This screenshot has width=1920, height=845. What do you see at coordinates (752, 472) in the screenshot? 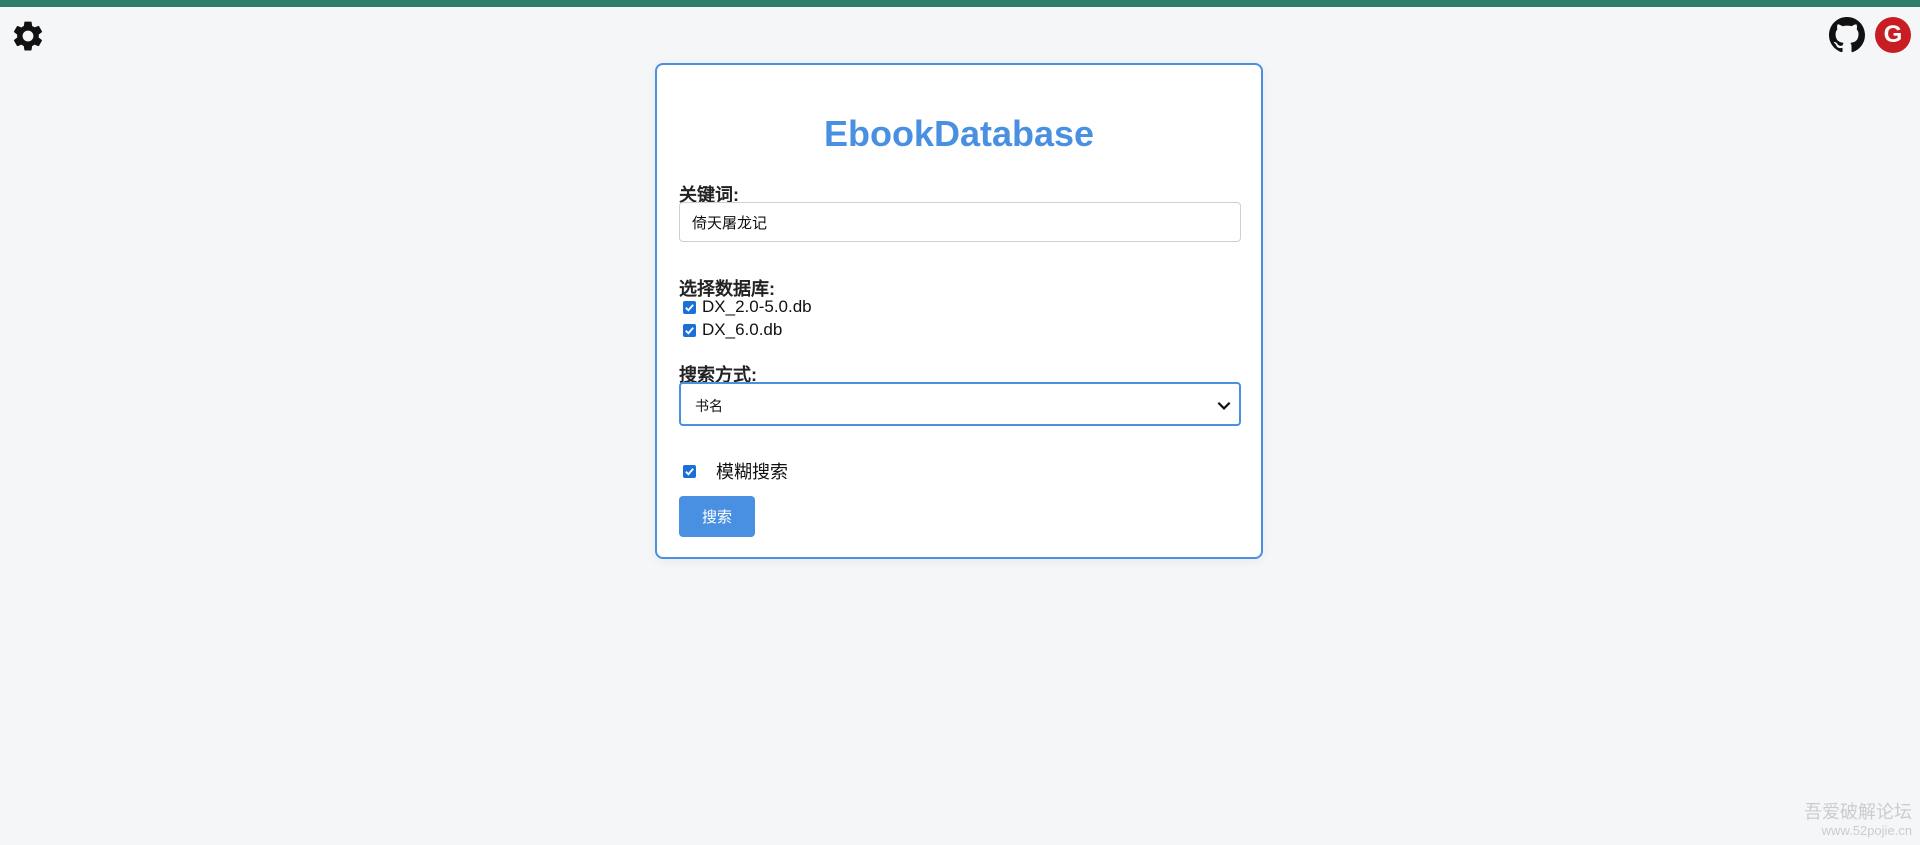
I see `fuzzy-search-label: 模糊搜索` at bounding box center [752, 472].